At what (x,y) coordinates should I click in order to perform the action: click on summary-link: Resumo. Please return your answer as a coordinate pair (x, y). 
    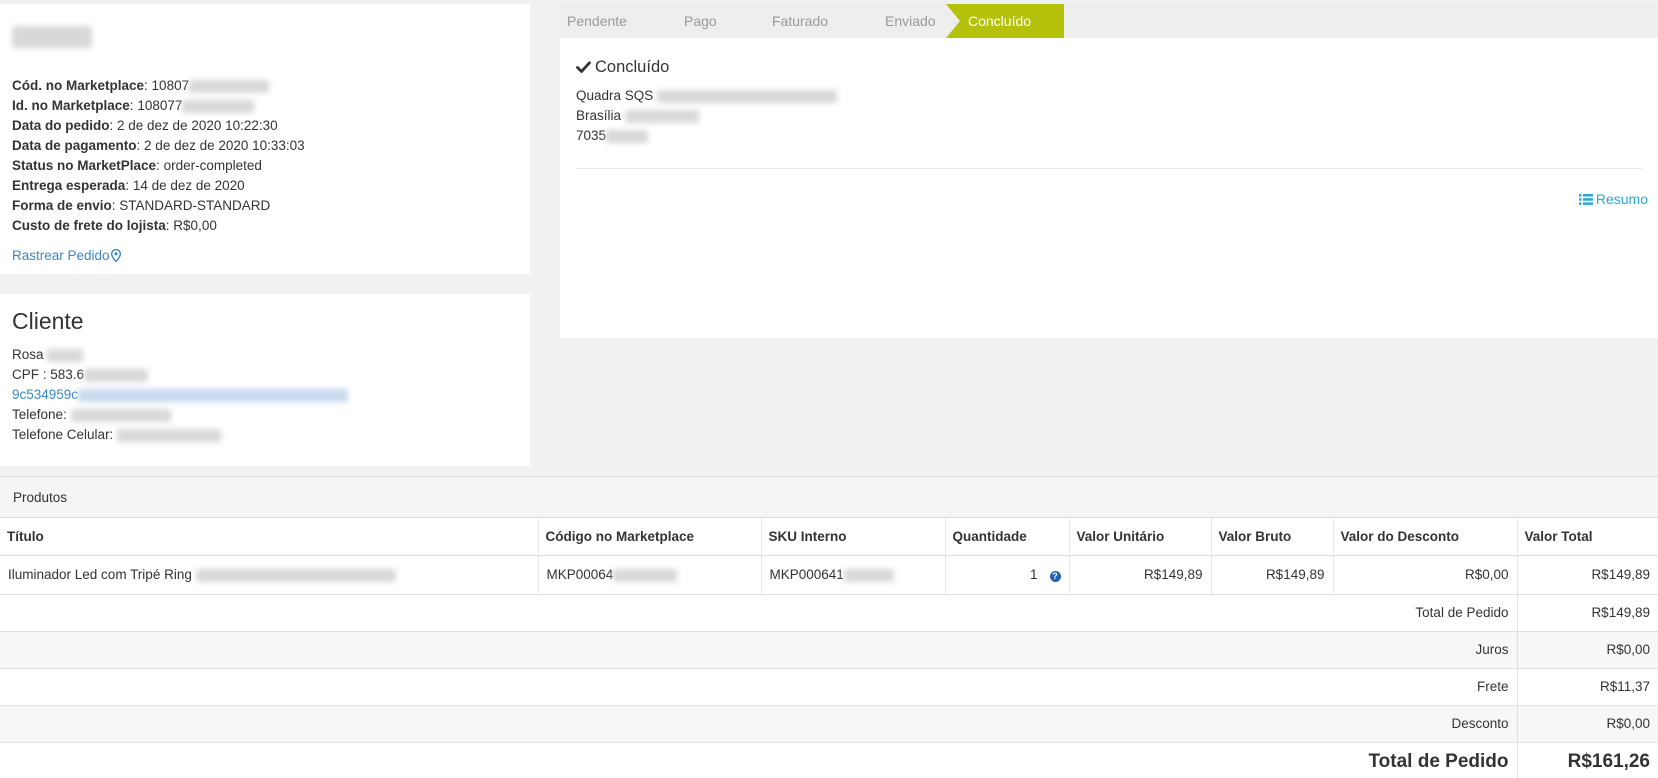
    Looking at the image, I should click on (1613, 199).